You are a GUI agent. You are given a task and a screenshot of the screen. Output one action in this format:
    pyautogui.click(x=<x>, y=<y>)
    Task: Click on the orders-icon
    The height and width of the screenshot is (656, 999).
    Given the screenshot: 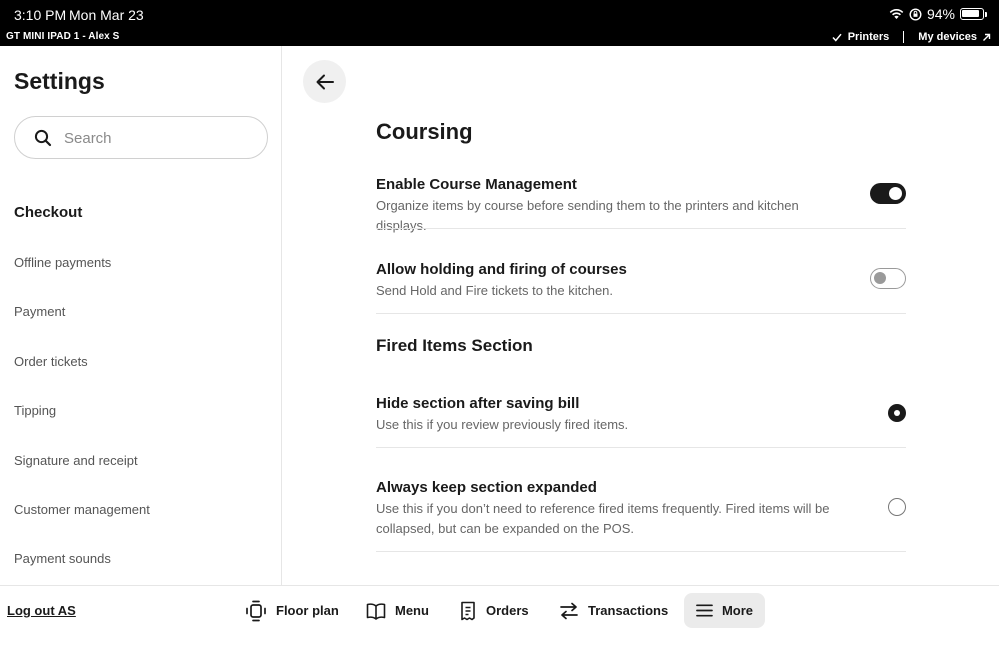 What is the action you would take?
    pyautogui.click(x=468, y=610)
    